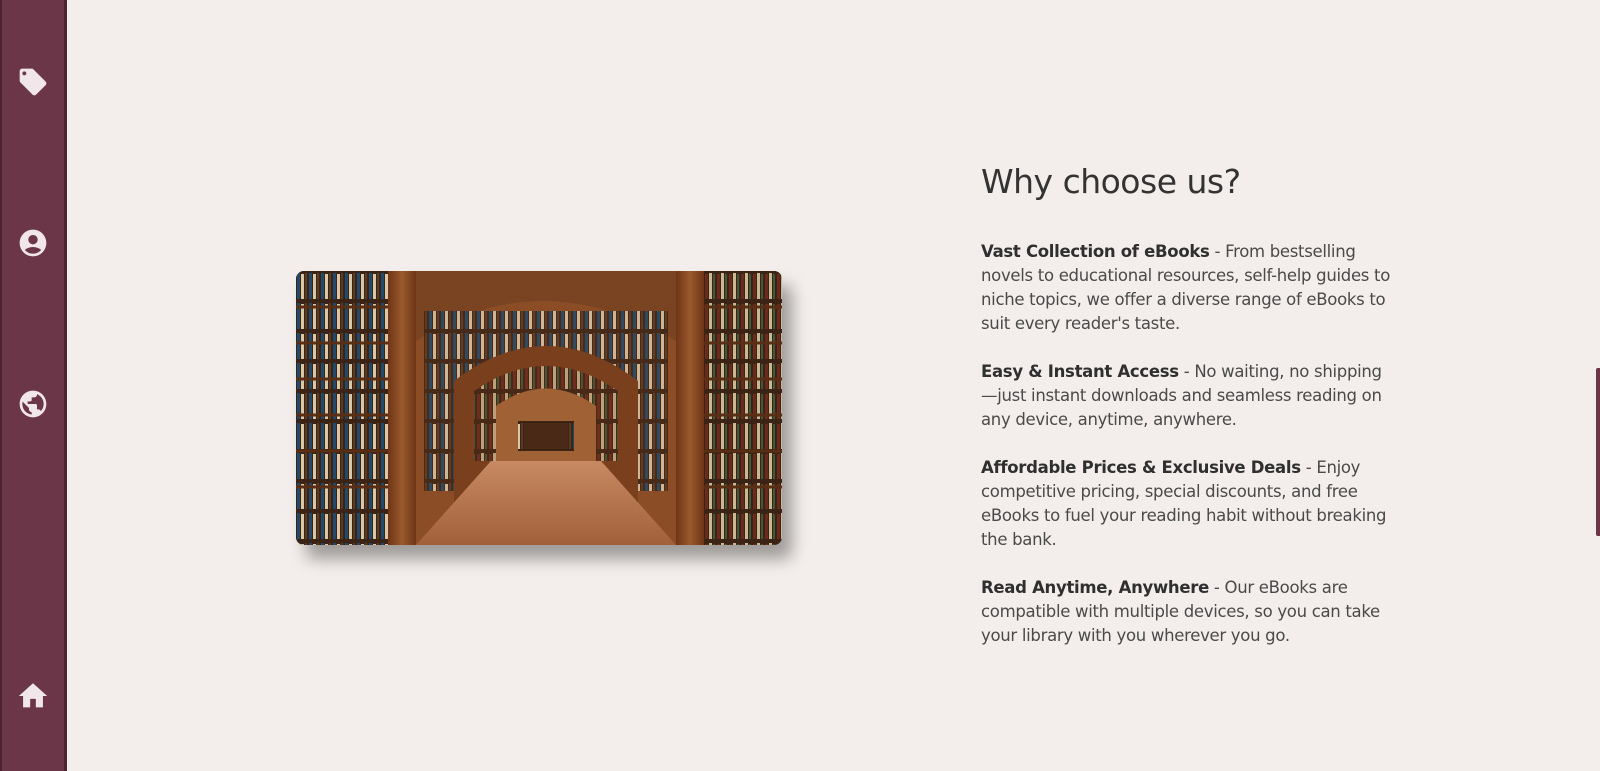 Image resolution: width=1600 pixels, height=771 pixels. Describe the element at coordinates (539, 408) in the screenshot. I see `library-image` at that location.